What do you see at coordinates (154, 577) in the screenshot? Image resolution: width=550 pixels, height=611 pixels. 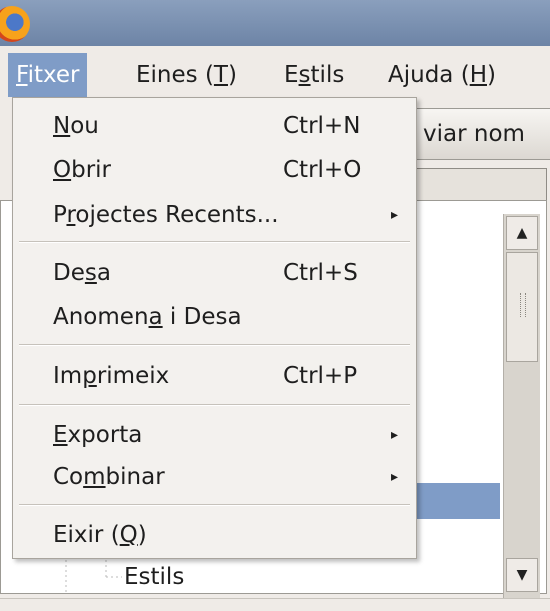 I see `tree-item-estils: Estils` at bounding box center [154, 577].